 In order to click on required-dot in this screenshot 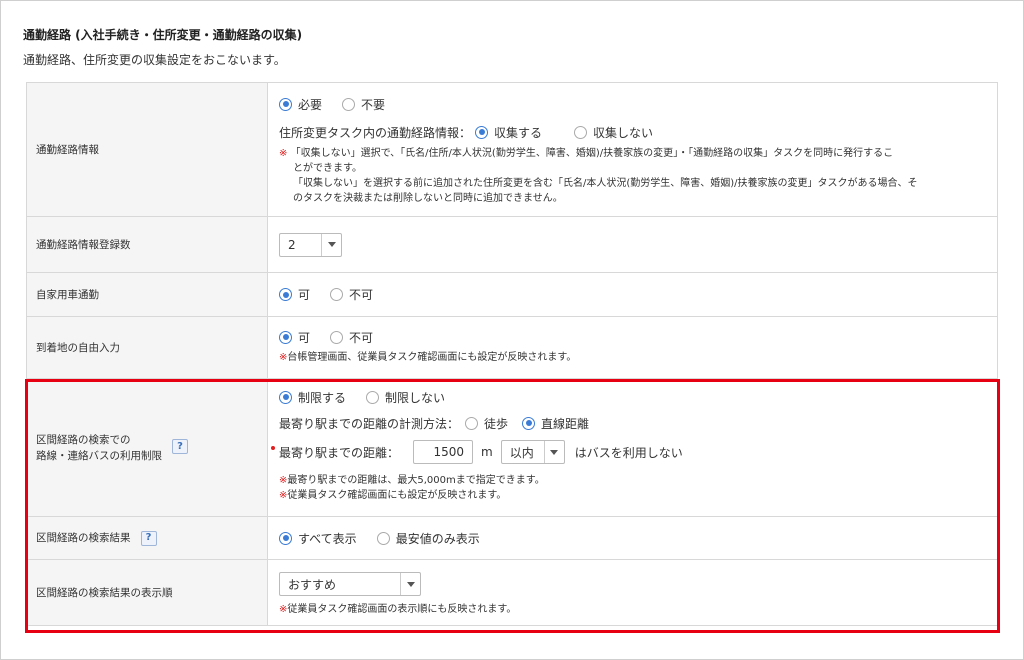, I will do `click(273, 448)`.